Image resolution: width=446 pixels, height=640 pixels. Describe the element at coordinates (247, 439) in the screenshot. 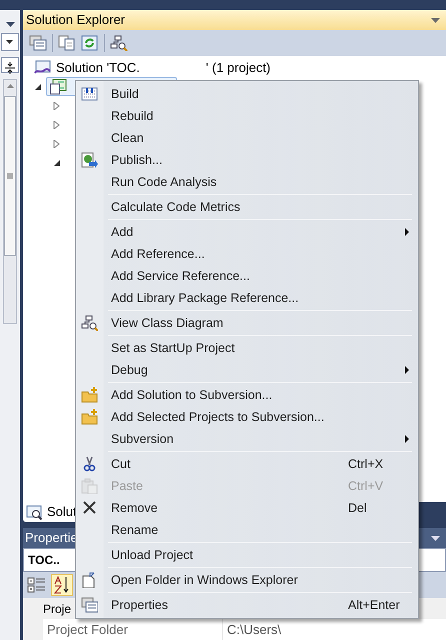

I see `menu-item: Subversion` at that location.